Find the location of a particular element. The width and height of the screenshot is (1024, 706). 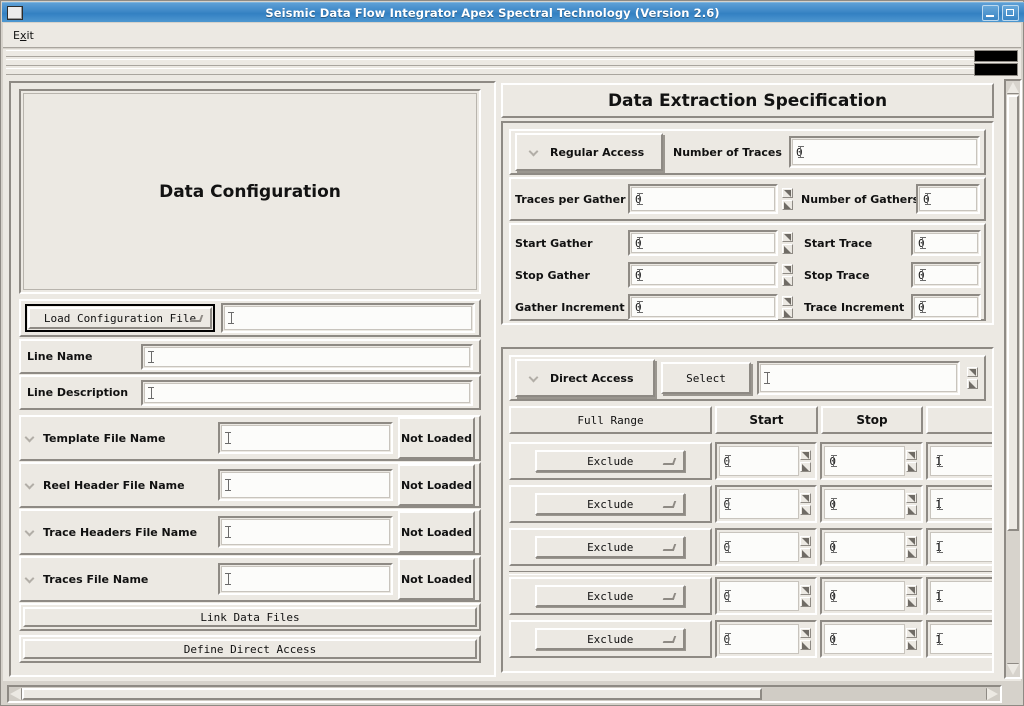

vertical-scrollbar is located at coordinates (1013, 379).